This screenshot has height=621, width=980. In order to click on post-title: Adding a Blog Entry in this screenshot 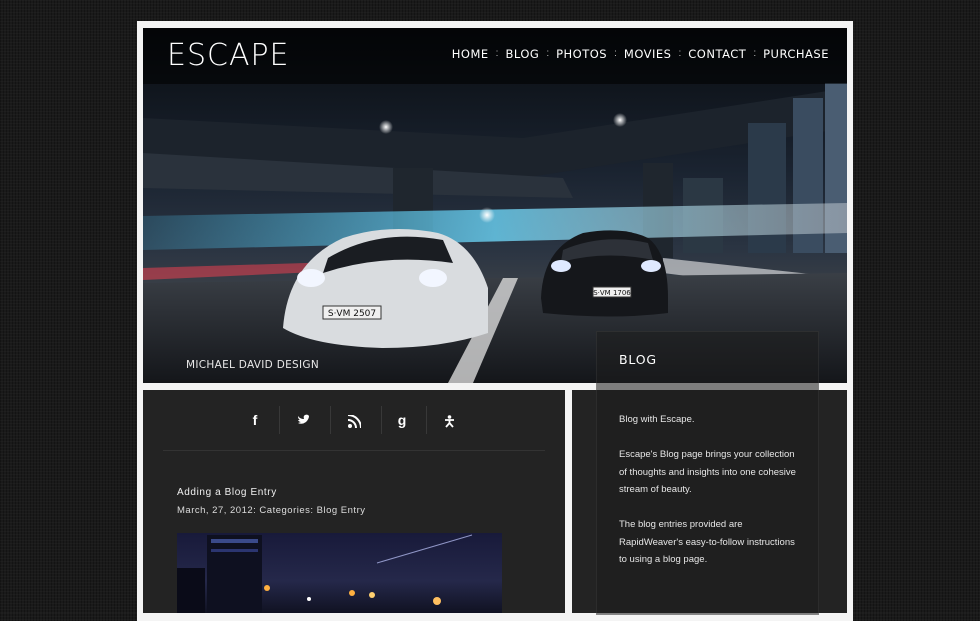, I will do `click(227, 492)`.